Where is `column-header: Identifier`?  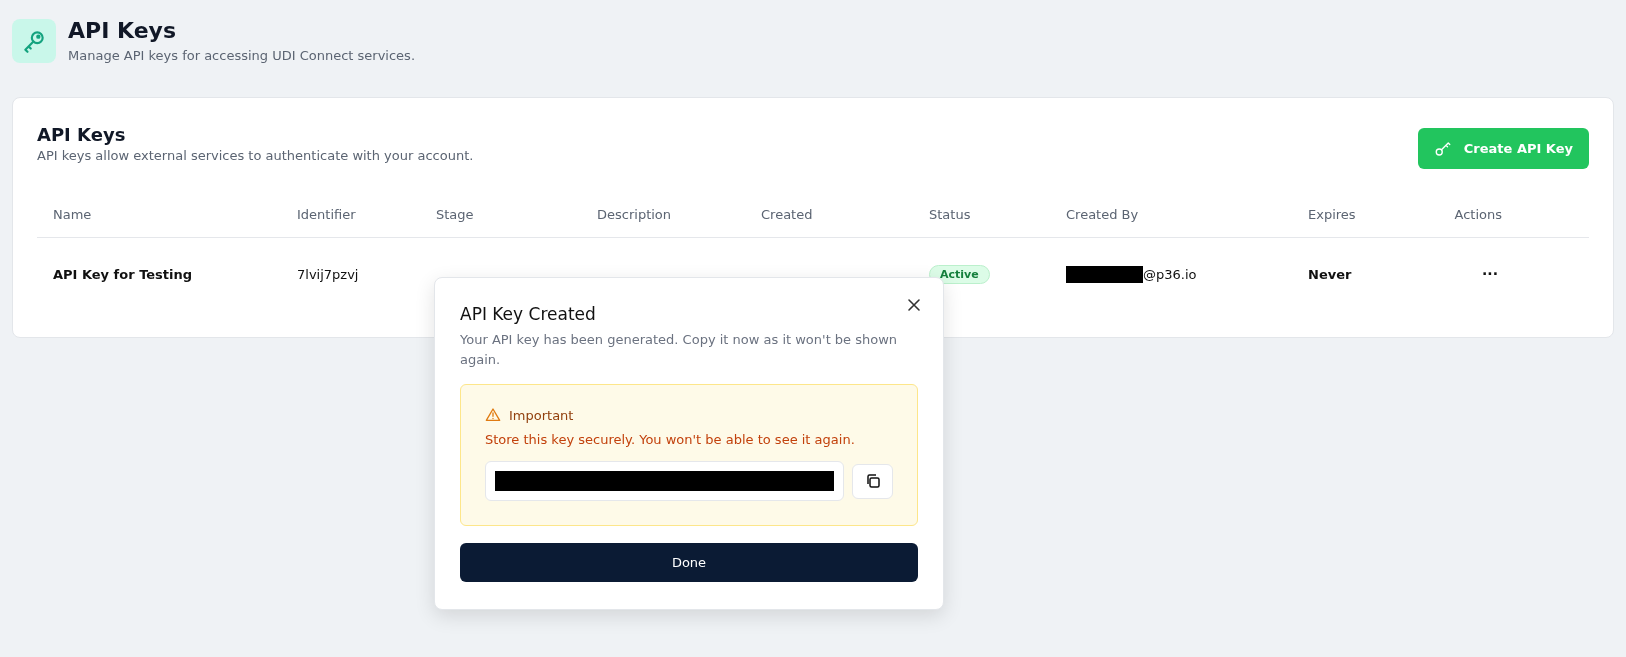
column-header: Identifier is located at coordinates (326, 214).